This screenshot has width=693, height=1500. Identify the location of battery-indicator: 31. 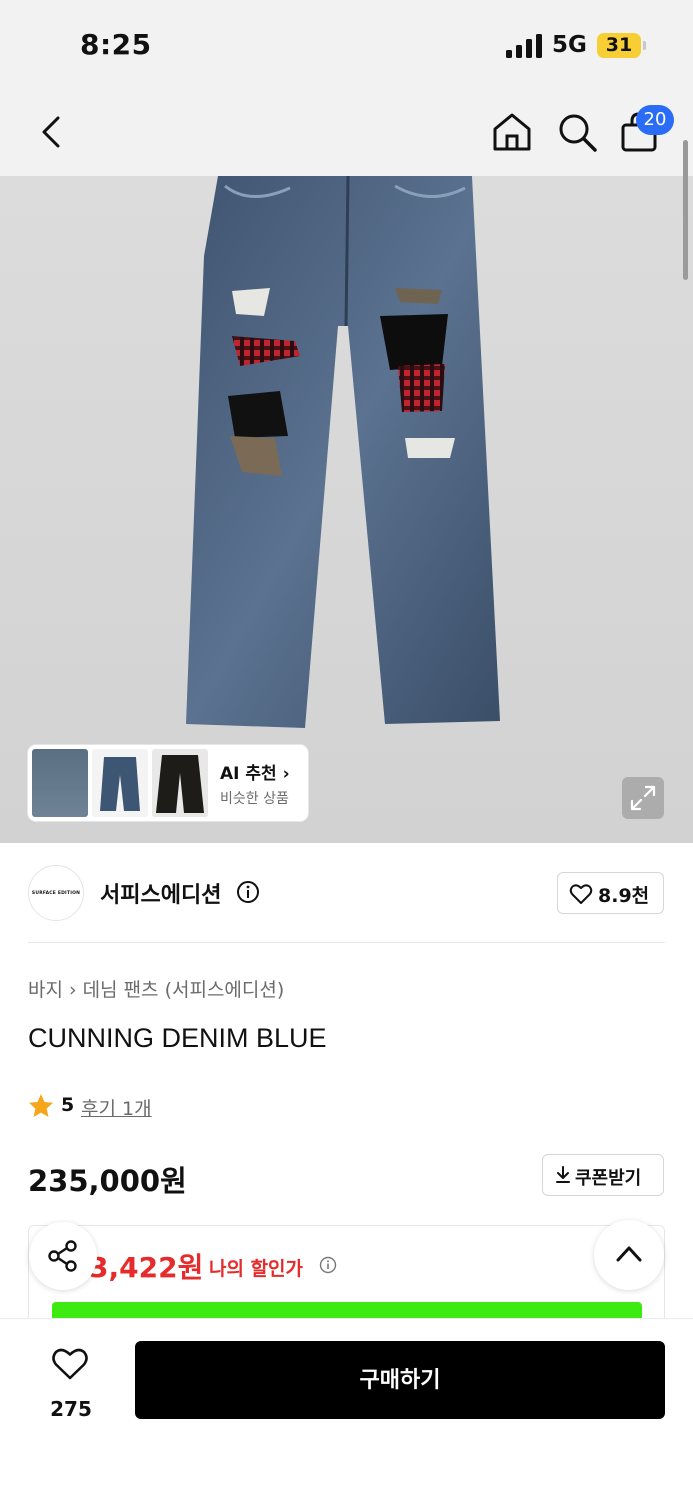
(619, 45).